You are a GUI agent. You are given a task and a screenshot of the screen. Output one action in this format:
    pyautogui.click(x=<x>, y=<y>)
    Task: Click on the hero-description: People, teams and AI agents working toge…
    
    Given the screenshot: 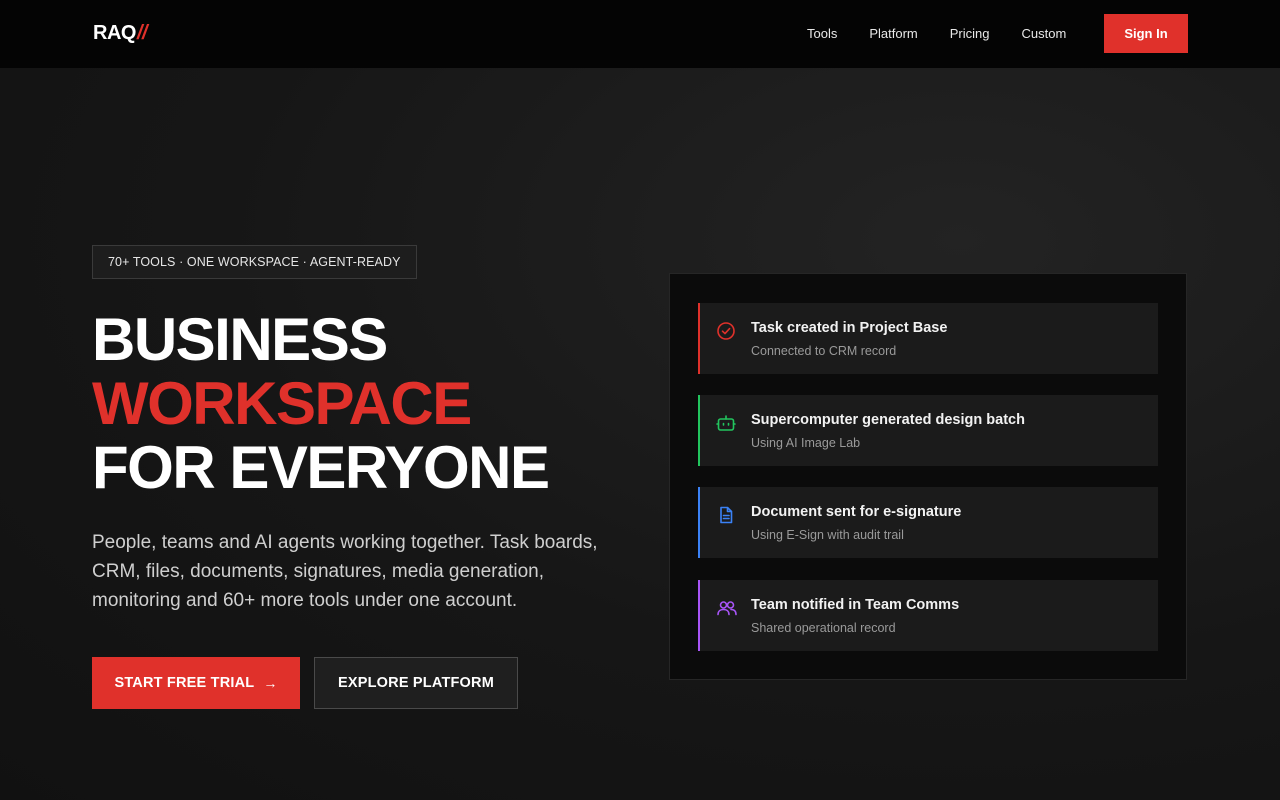 What is the action you would take?
    pyautogui.click(x=345, y=571)
    